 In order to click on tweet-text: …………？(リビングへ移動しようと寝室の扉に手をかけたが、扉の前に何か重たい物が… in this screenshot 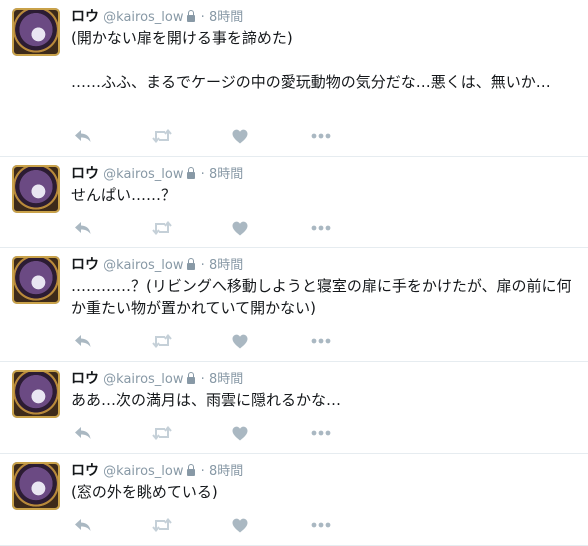, I will do `click(321, 297)`.